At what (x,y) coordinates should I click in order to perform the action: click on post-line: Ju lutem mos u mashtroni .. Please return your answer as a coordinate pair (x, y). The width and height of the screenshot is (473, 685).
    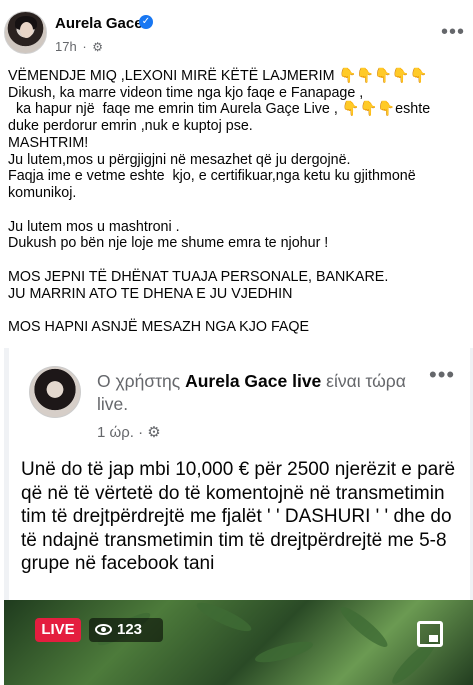
    Looking at the image, I should click on (94, 226).